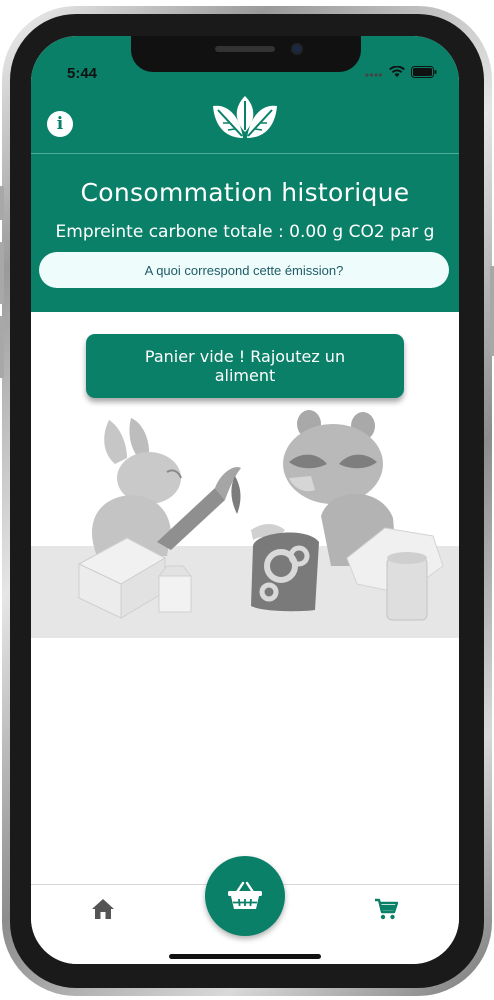 Image resolution: width=494 pixels, height=1000 pixels. What do you see at coordinates (2, 273) in the screenshot?
I see `volume-up-button` at bounding box center [2, 273].